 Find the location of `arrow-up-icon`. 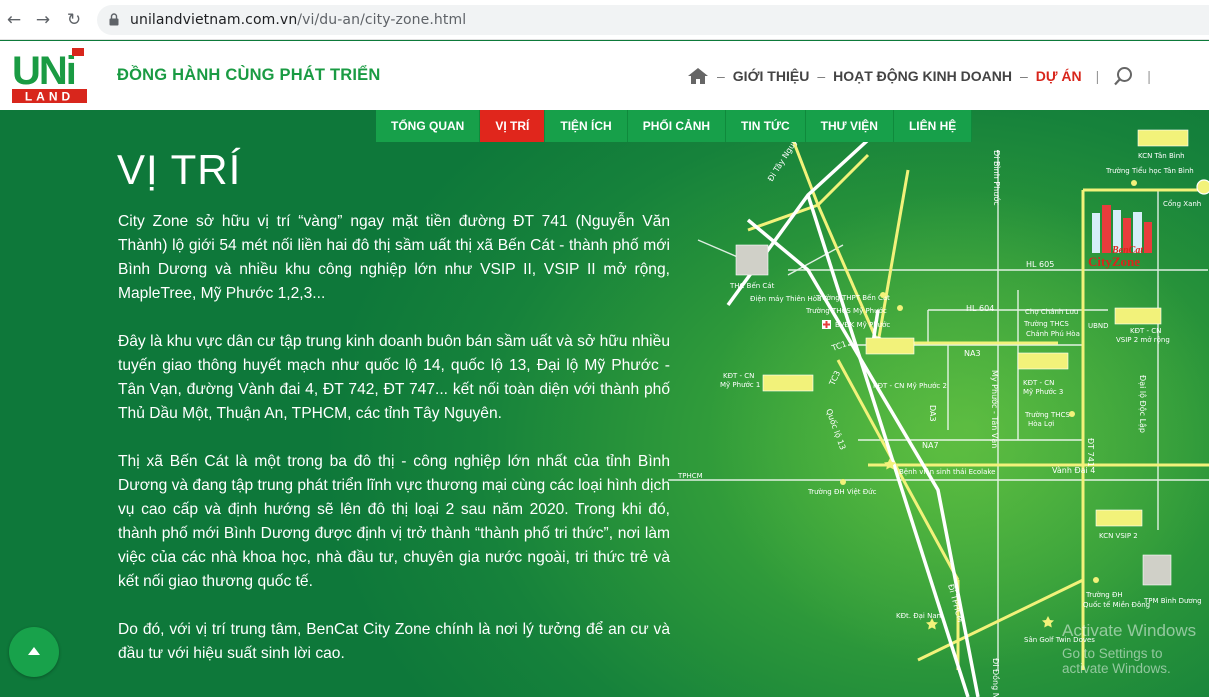

arrow-up-icon is located at coordinates (34, 651).